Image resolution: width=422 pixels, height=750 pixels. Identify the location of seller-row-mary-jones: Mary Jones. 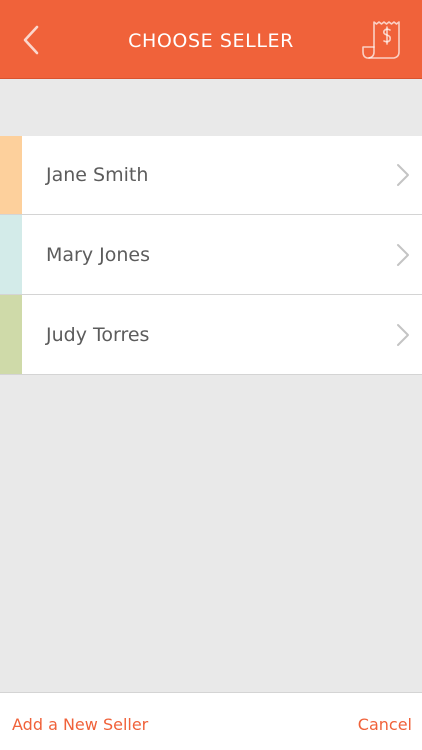
(211, 255).